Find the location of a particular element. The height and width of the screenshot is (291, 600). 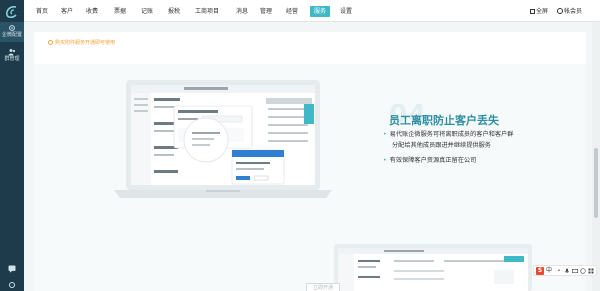

product-screenshot-illustration is located at coordinates (223, 139).